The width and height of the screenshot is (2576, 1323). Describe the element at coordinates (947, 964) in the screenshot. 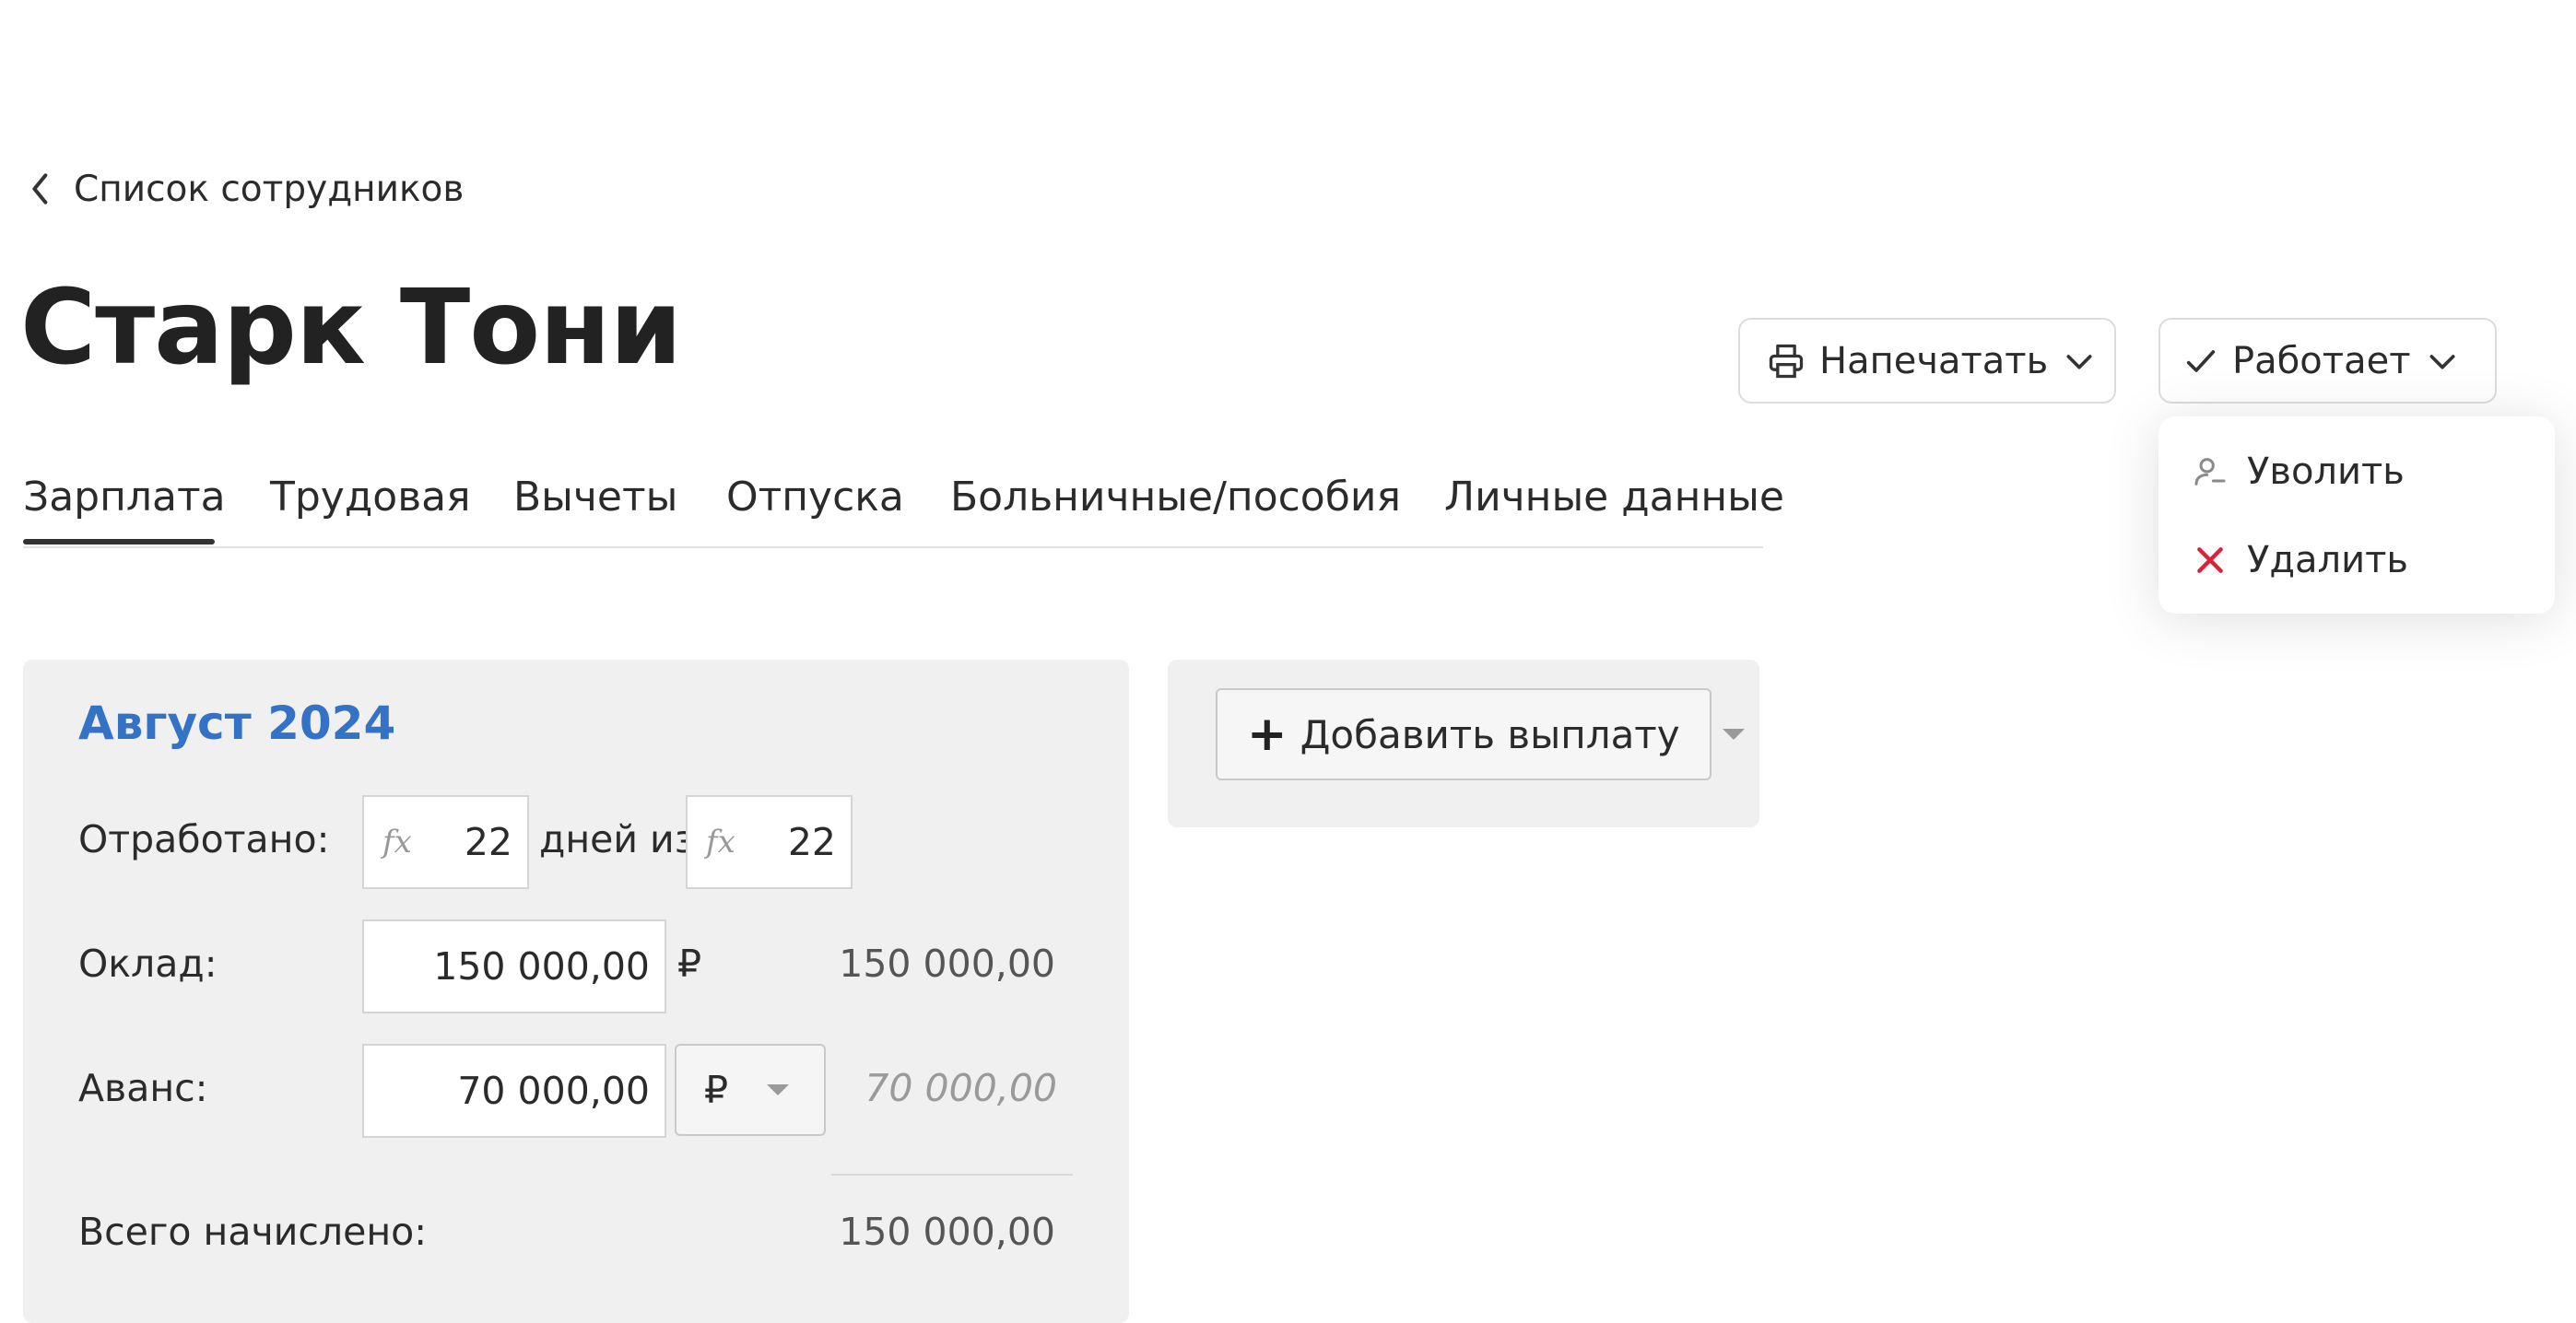

I see `salary-amount: 150 000,00` at that location.